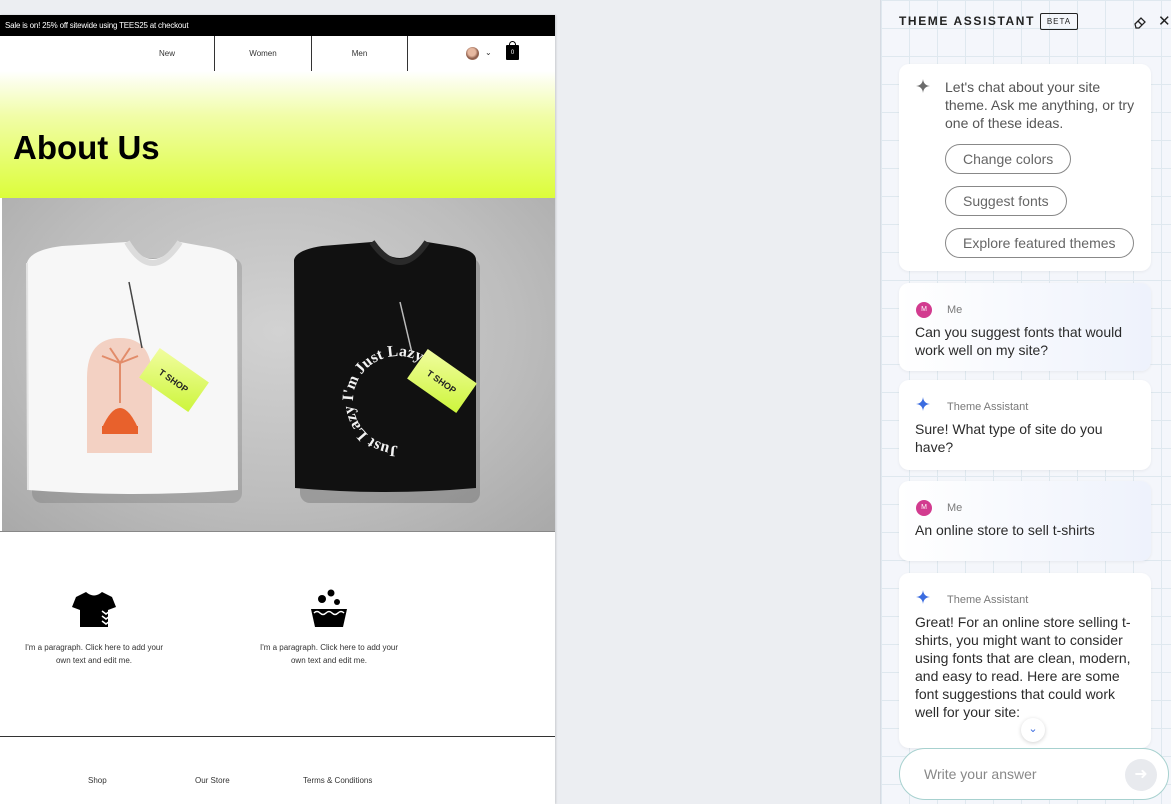 Image resolution: width=1171 pixels, height=804 pixels. I want to click on message-composer: ➜, so click(1034, 774).